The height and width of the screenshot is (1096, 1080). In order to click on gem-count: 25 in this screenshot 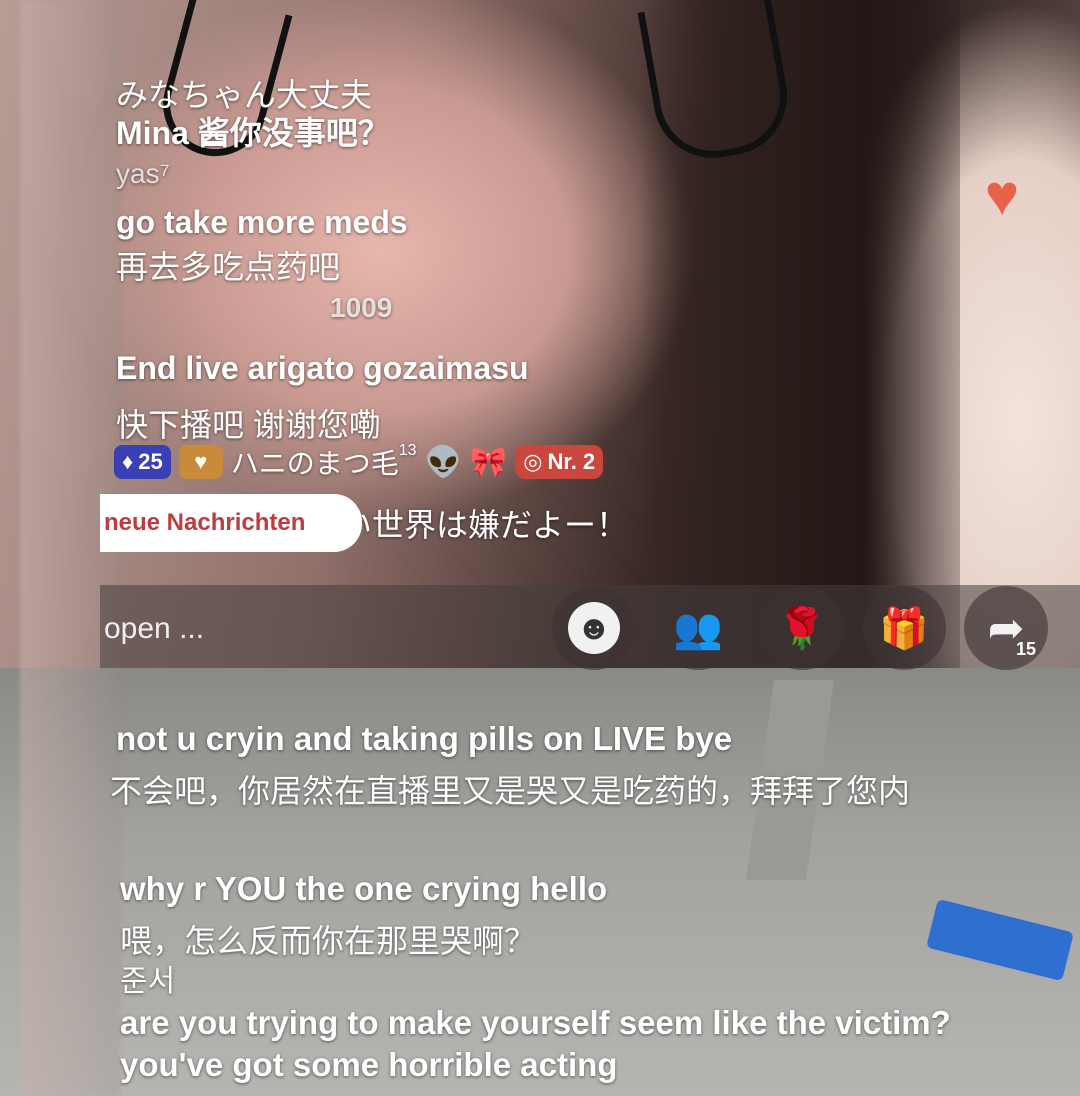, I will do `click(150, 461)`.